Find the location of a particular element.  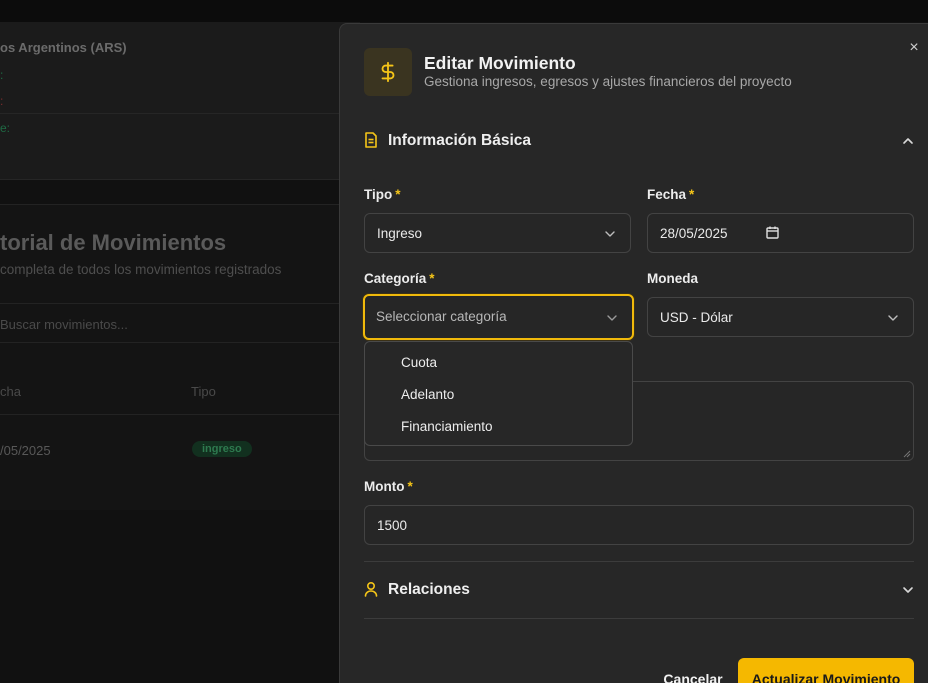

tipo-value: Ingreso is located at coordinates (400, 233).